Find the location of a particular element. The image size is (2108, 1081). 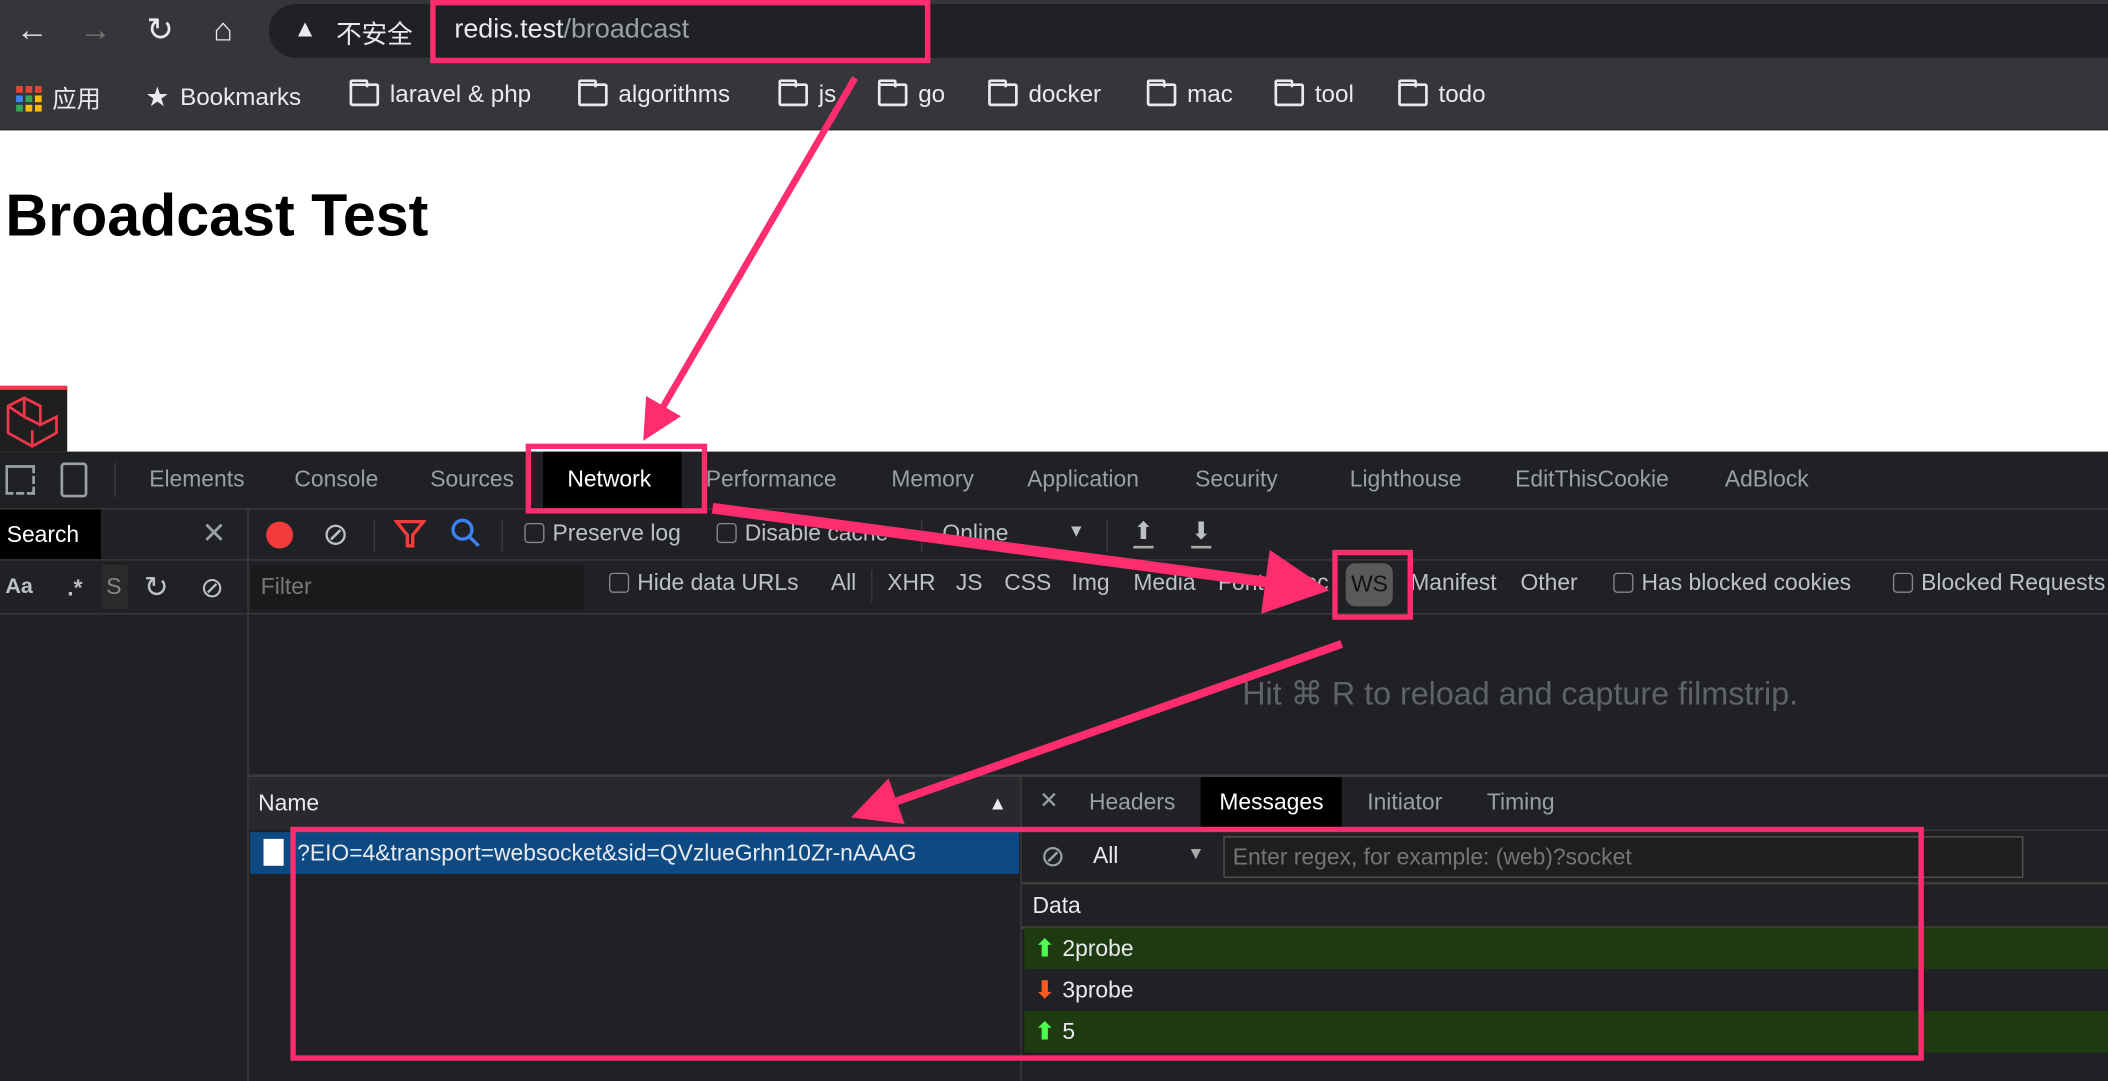

filter-all: All is located at coordinates (843, 583).